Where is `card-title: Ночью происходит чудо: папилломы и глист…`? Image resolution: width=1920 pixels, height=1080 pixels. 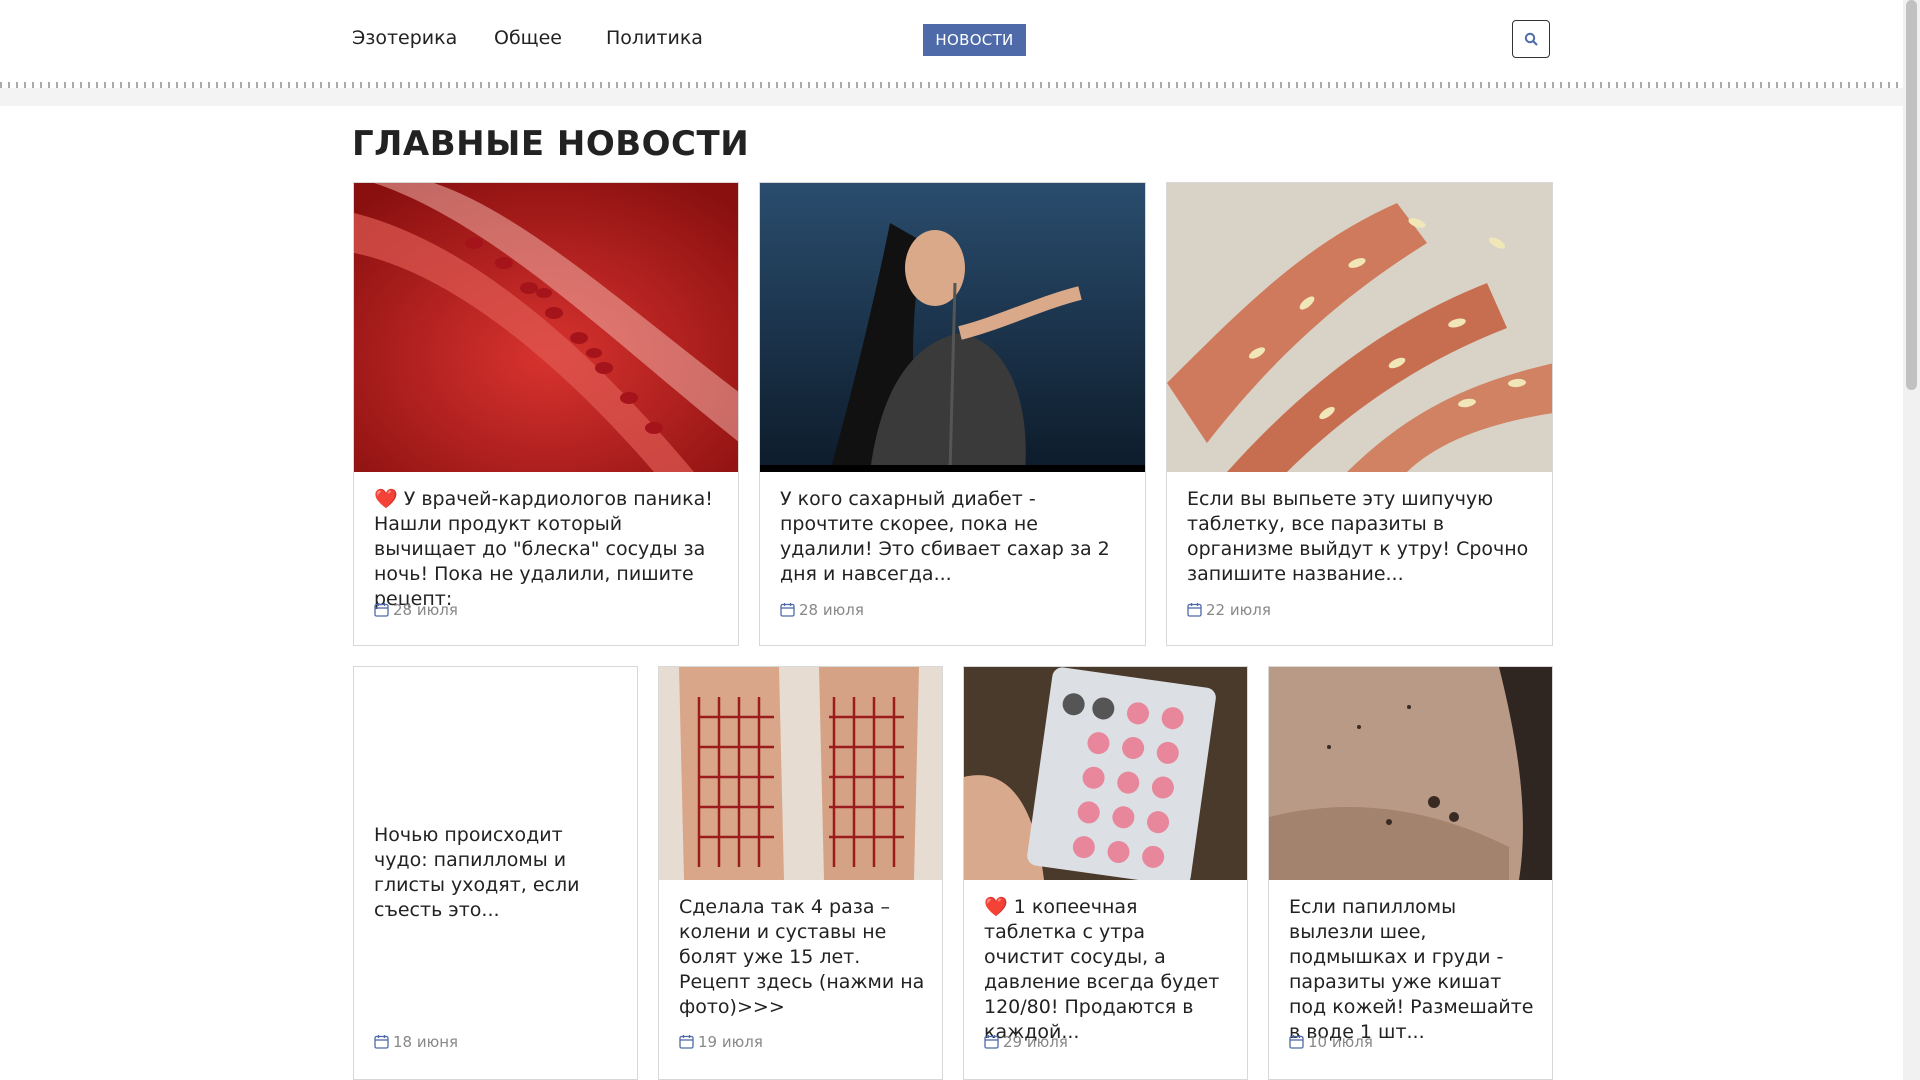
card-title: Ночью происходит чудо: папилломы и глист… is located at coordinates (497, 873).